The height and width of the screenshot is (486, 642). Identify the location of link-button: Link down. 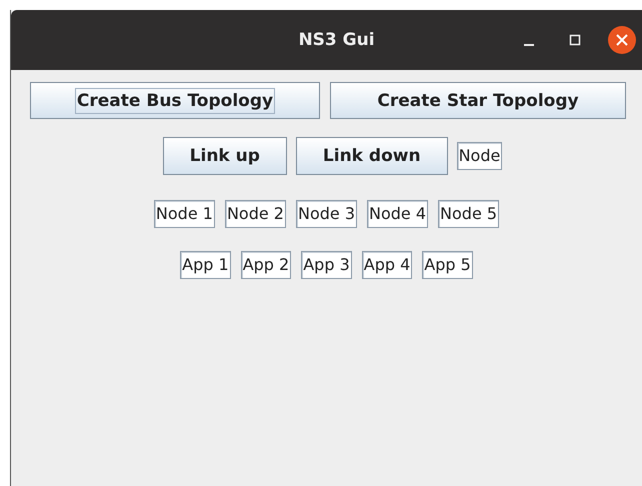
(372, 156).